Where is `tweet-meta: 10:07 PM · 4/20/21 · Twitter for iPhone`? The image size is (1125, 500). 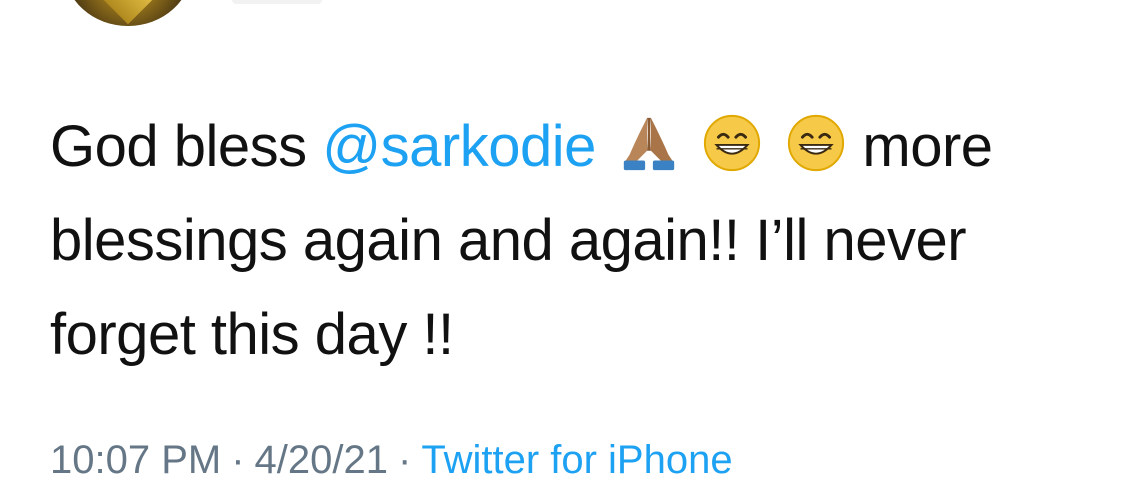 tweet-meta: 10:07 PM · 4/20/21 · Twitter for iPhone is located at coordinates (391, 460).